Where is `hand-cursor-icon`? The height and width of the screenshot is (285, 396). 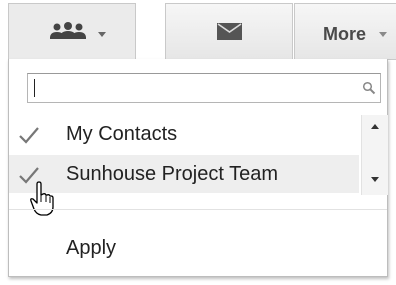
hand-cursor-icon is located at coordinates (42, 198).